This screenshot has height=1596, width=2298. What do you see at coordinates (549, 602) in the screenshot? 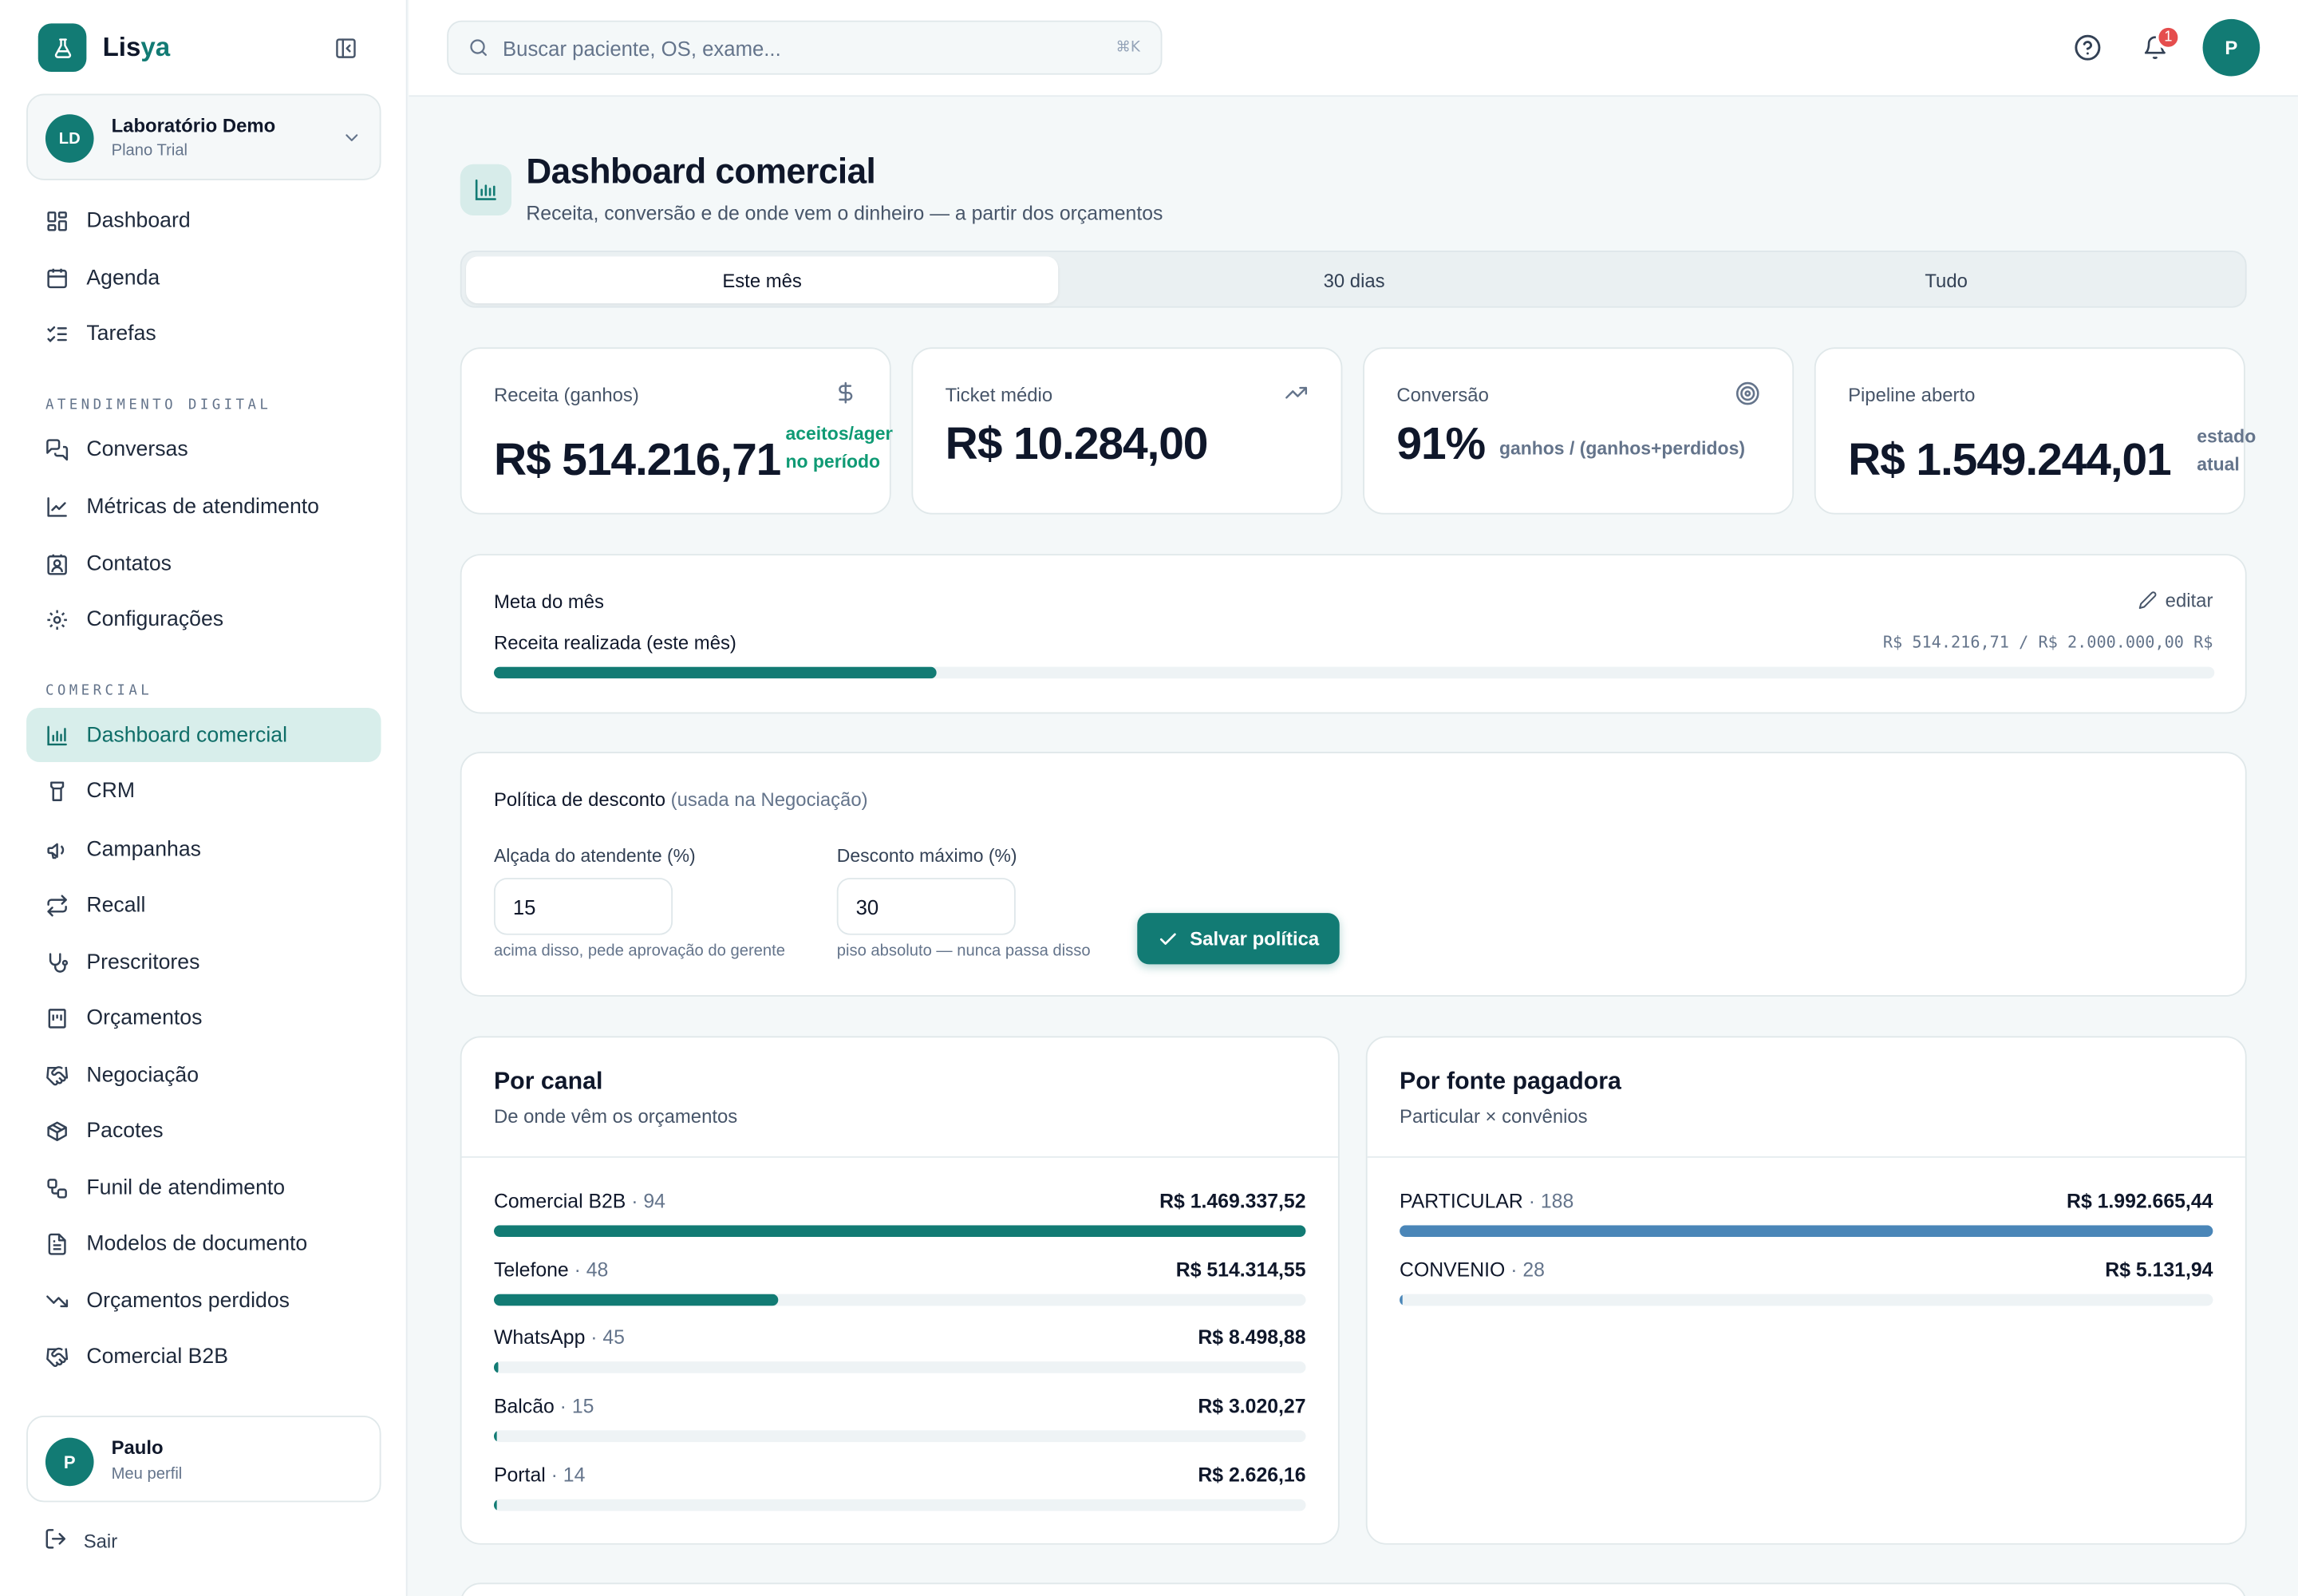
I see `goal-title: Meta do mês` at bounding box center [549, 602].